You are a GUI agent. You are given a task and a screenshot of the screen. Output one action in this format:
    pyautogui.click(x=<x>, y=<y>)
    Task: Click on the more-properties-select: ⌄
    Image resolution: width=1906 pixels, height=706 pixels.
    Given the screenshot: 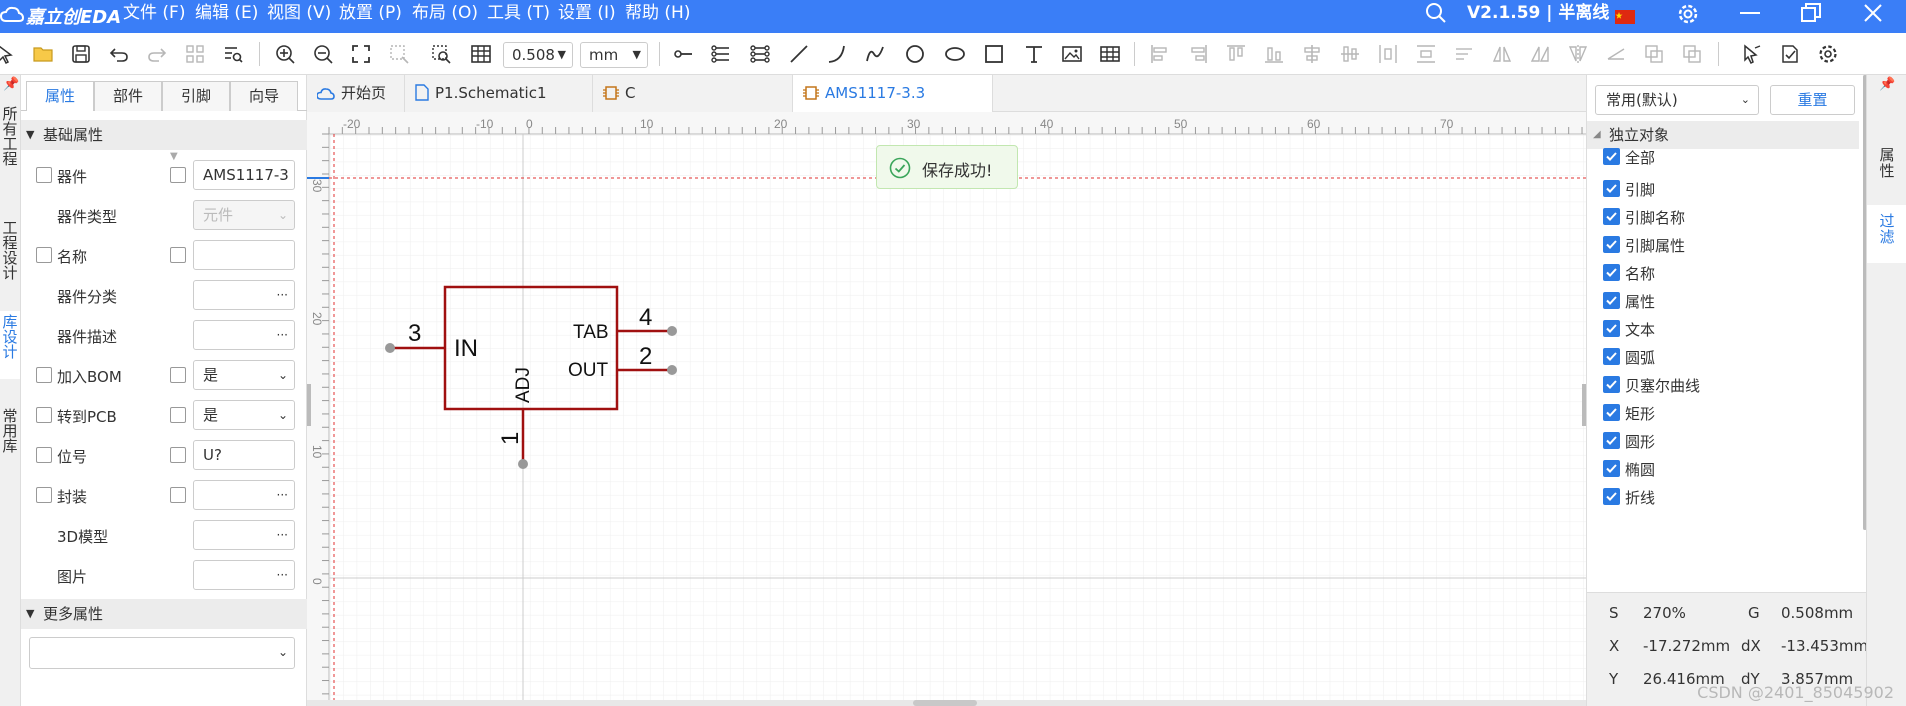 What is the action you would take?
    pyautogui.click(x=162, y=653)
    